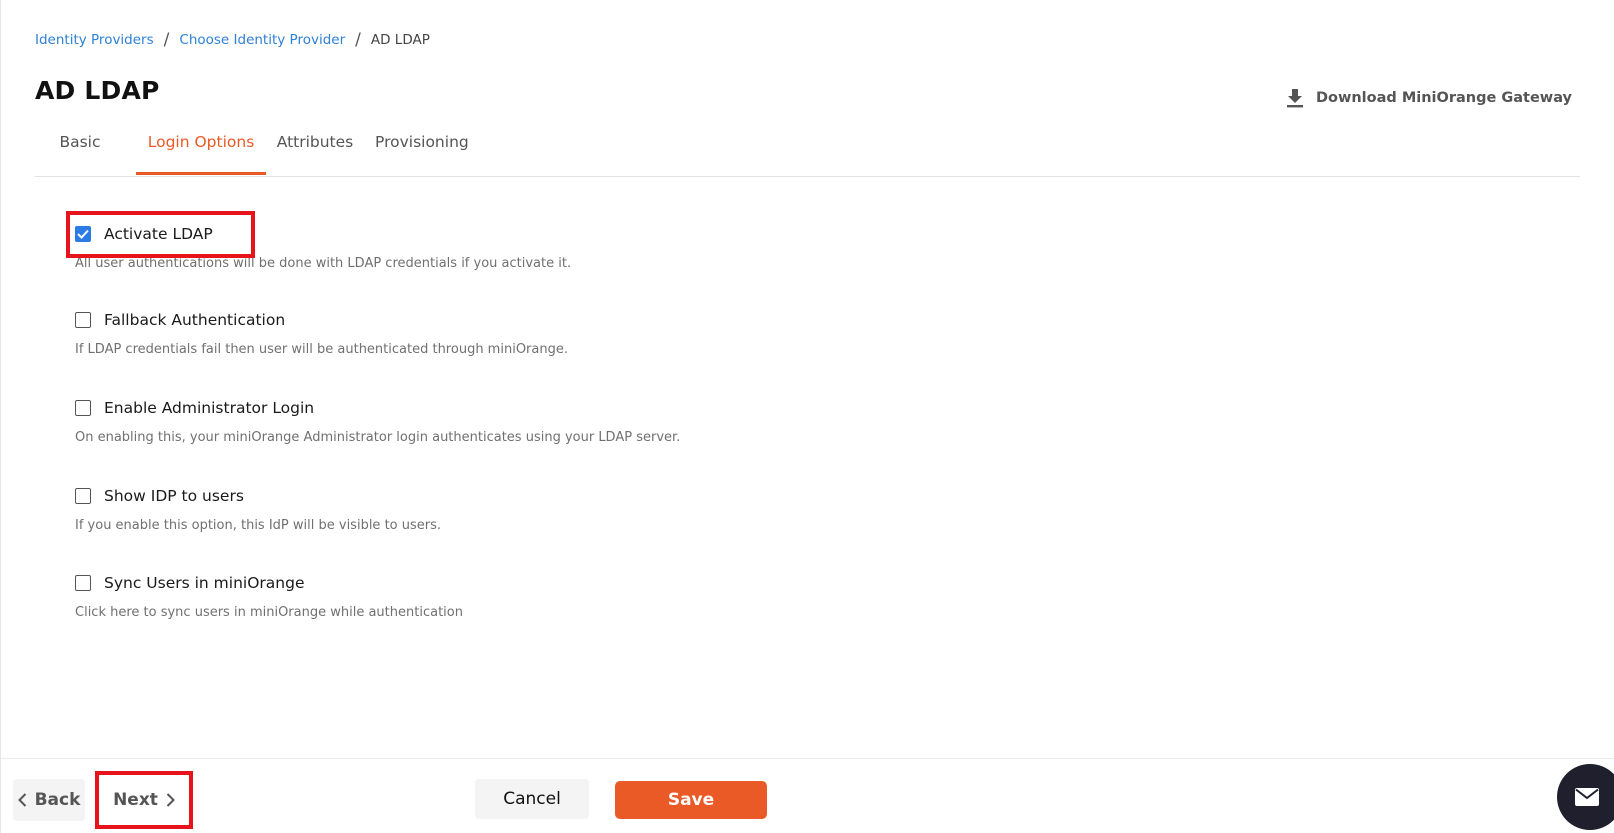 The height and width of the screenshot is (833, 1614). What do you see at coordinates (262, 40) in the screenshot?
I see `breadcrumb-choose-identity-provider: Choose Identity Provider` at bounding box center [262, 40].